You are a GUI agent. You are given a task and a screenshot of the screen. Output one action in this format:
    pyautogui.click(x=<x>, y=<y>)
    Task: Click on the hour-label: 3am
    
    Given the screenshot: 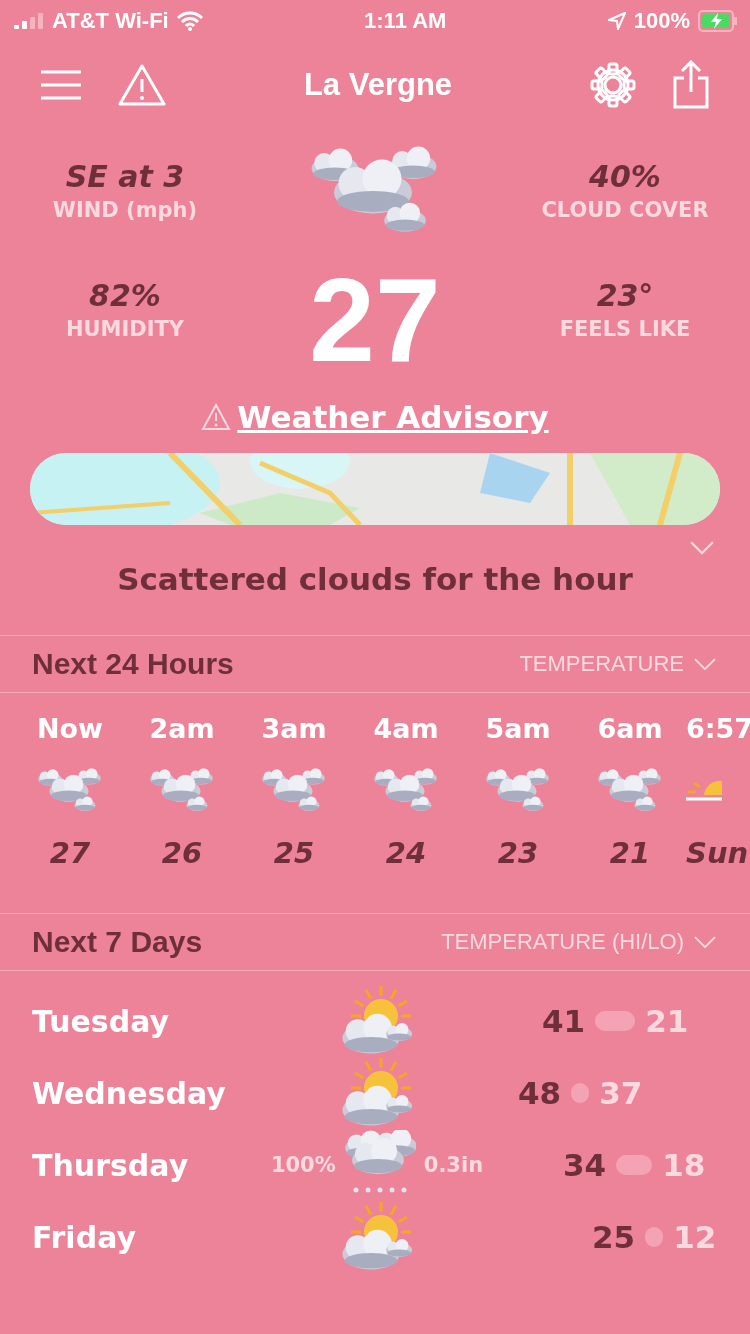 What is the action you would take?
    pyautogui.click(x=294, y=729)
    